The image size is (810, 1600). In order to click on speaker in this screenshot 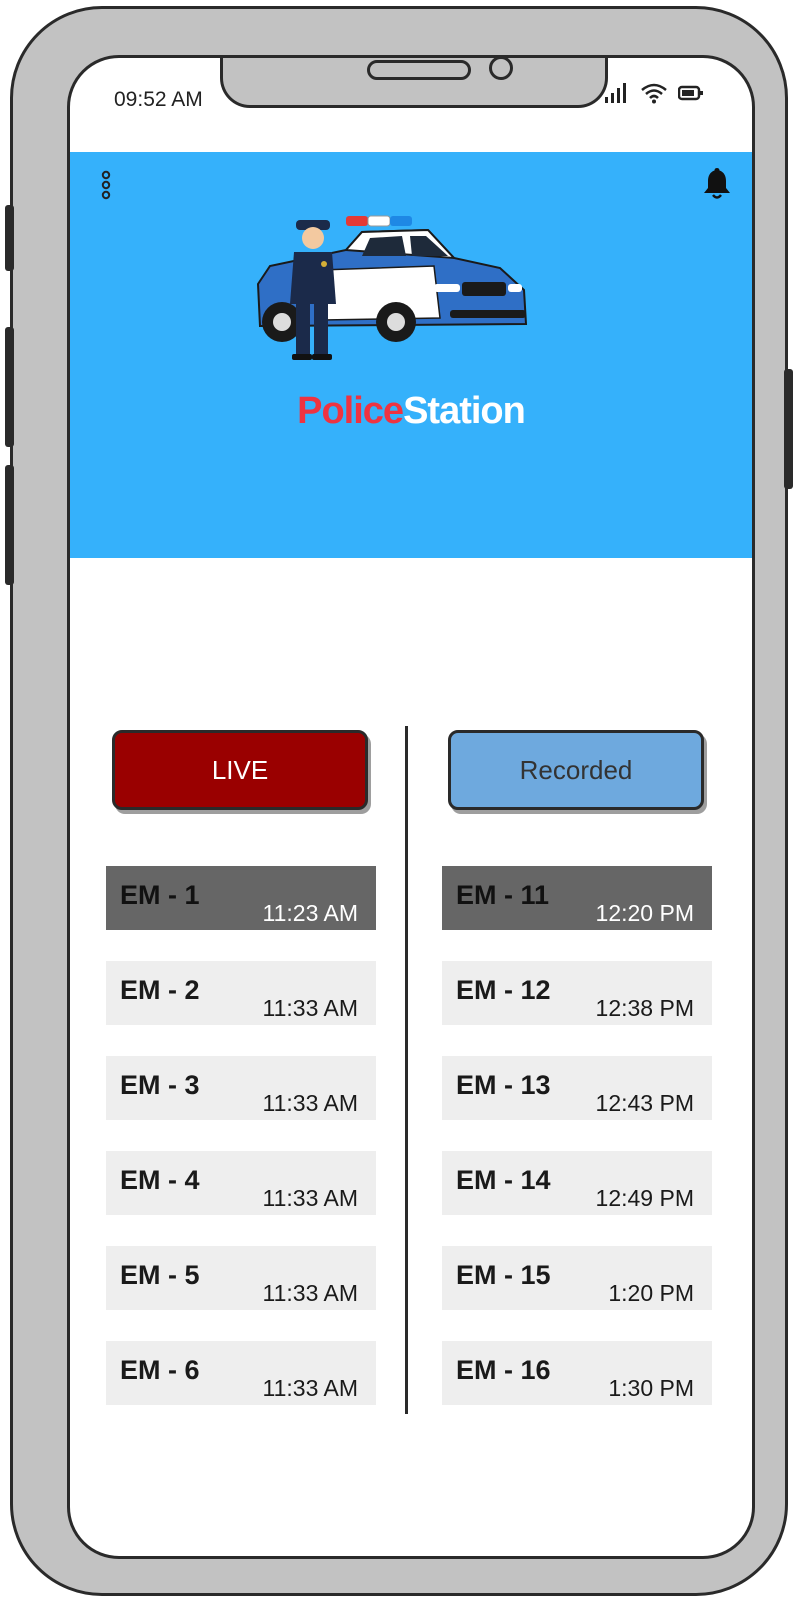, I will do `click(419, 70)`.